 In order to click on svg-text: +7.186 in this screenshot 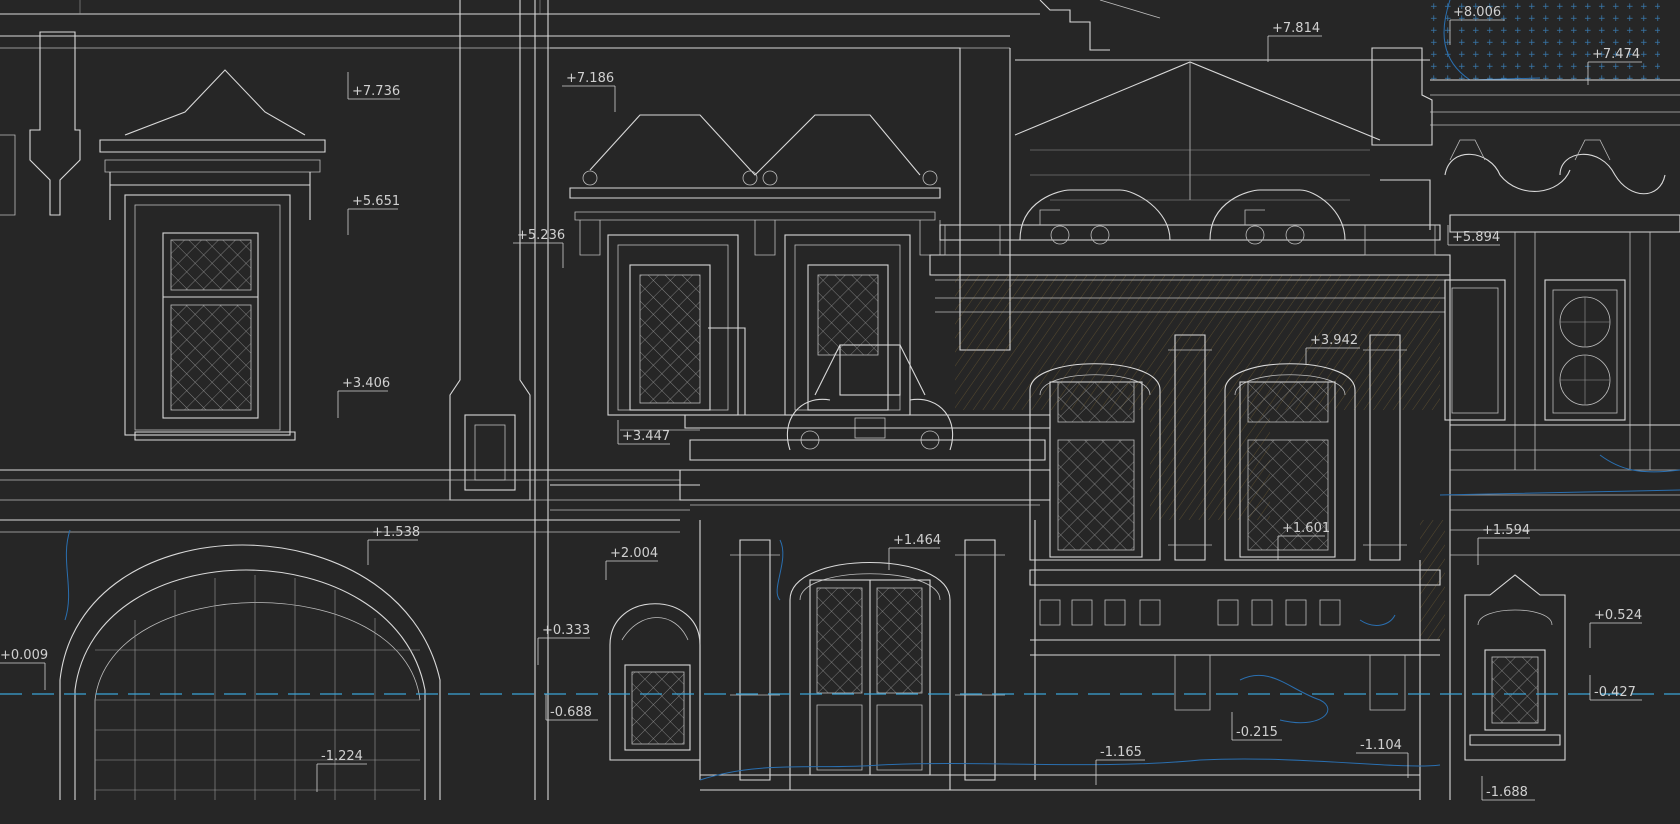, I will do `click(590, 78)`.